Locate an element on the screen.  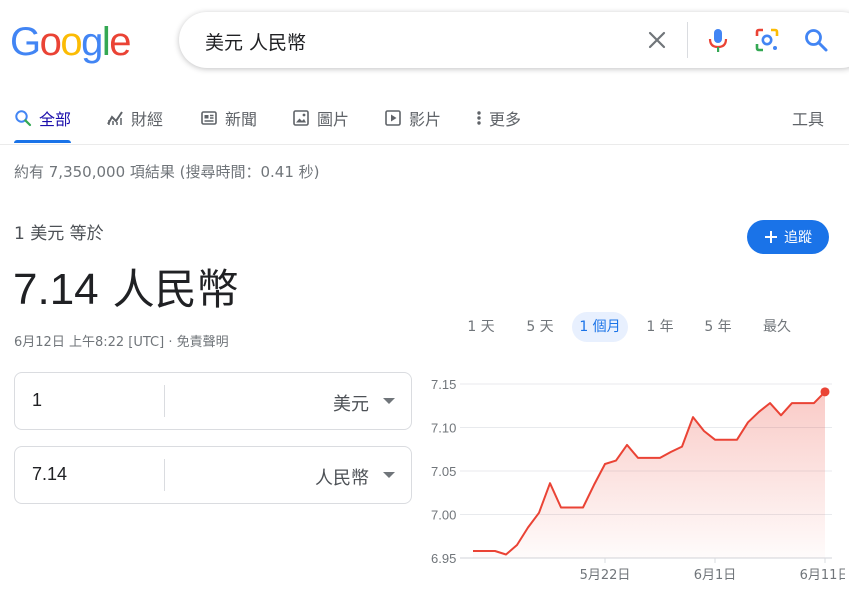
tools-button: 工具 is located at coordinates (808, 118).